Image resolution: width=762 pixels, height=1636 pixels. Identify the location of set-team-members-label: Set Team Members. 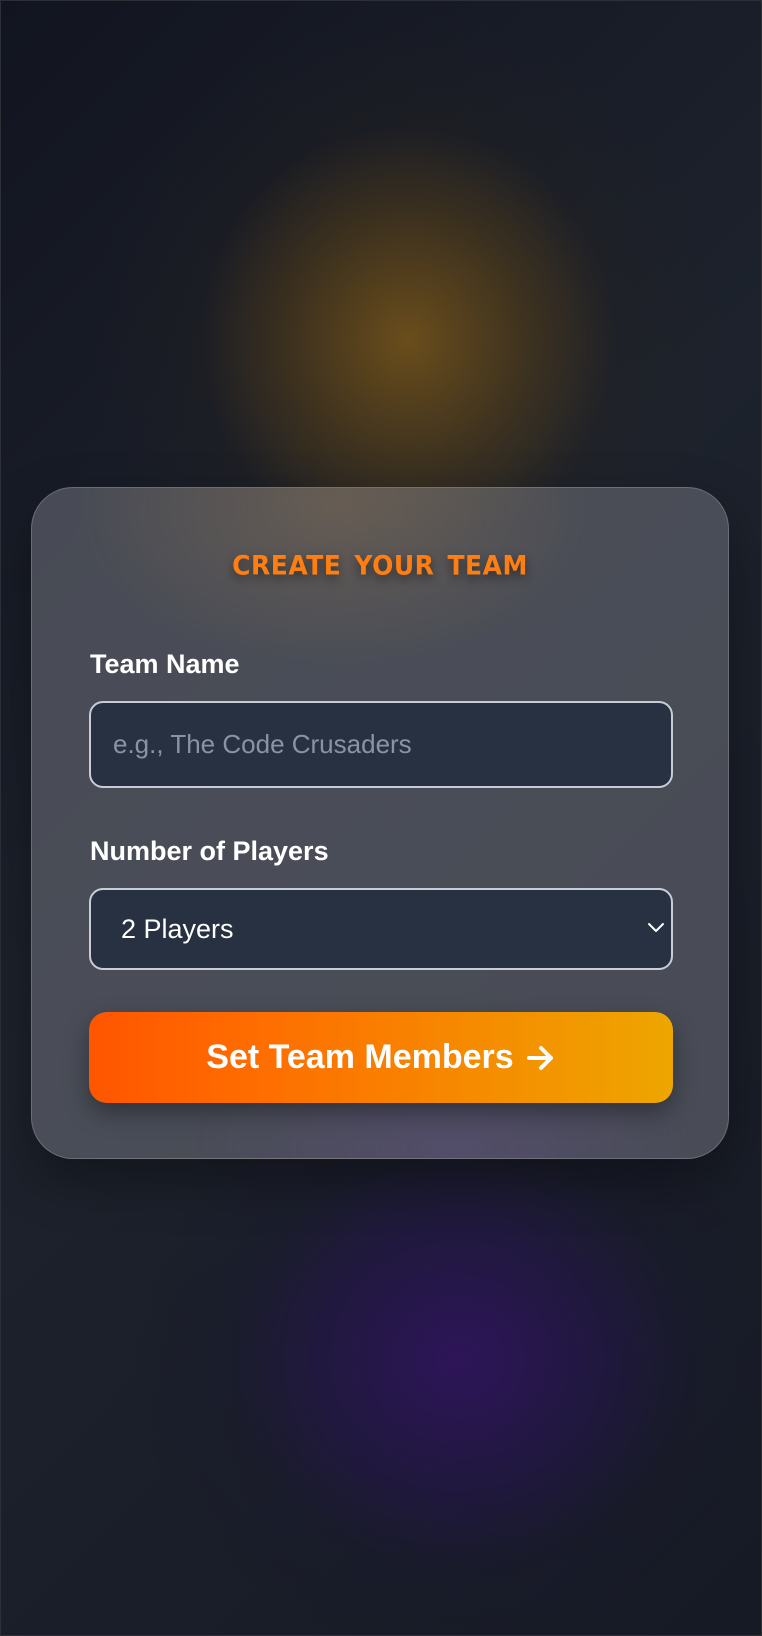
(360, 1057).